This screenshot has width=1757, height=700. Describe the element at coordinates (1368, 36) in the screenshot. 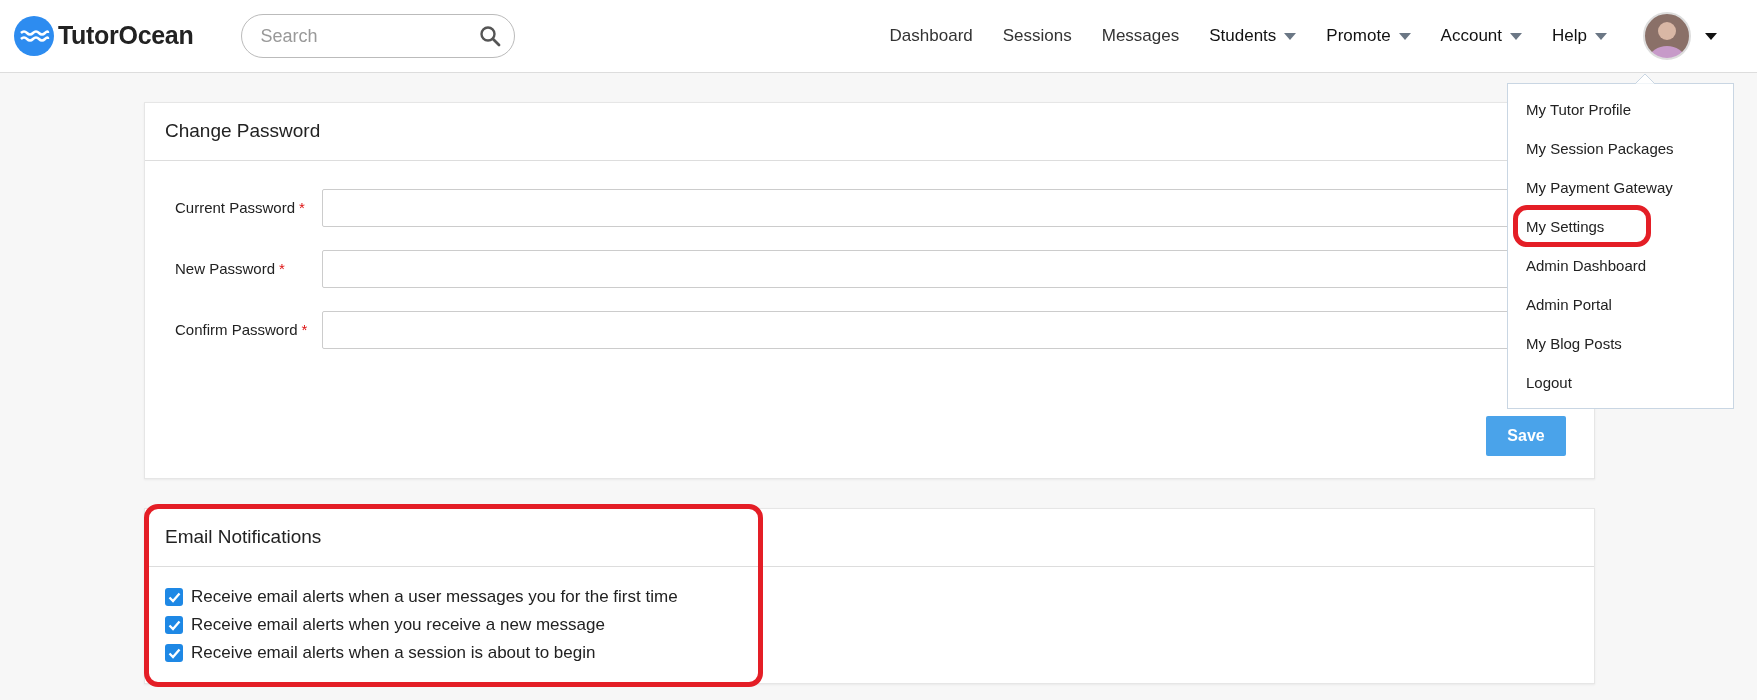

I see `nav-link: Promote` at that location.